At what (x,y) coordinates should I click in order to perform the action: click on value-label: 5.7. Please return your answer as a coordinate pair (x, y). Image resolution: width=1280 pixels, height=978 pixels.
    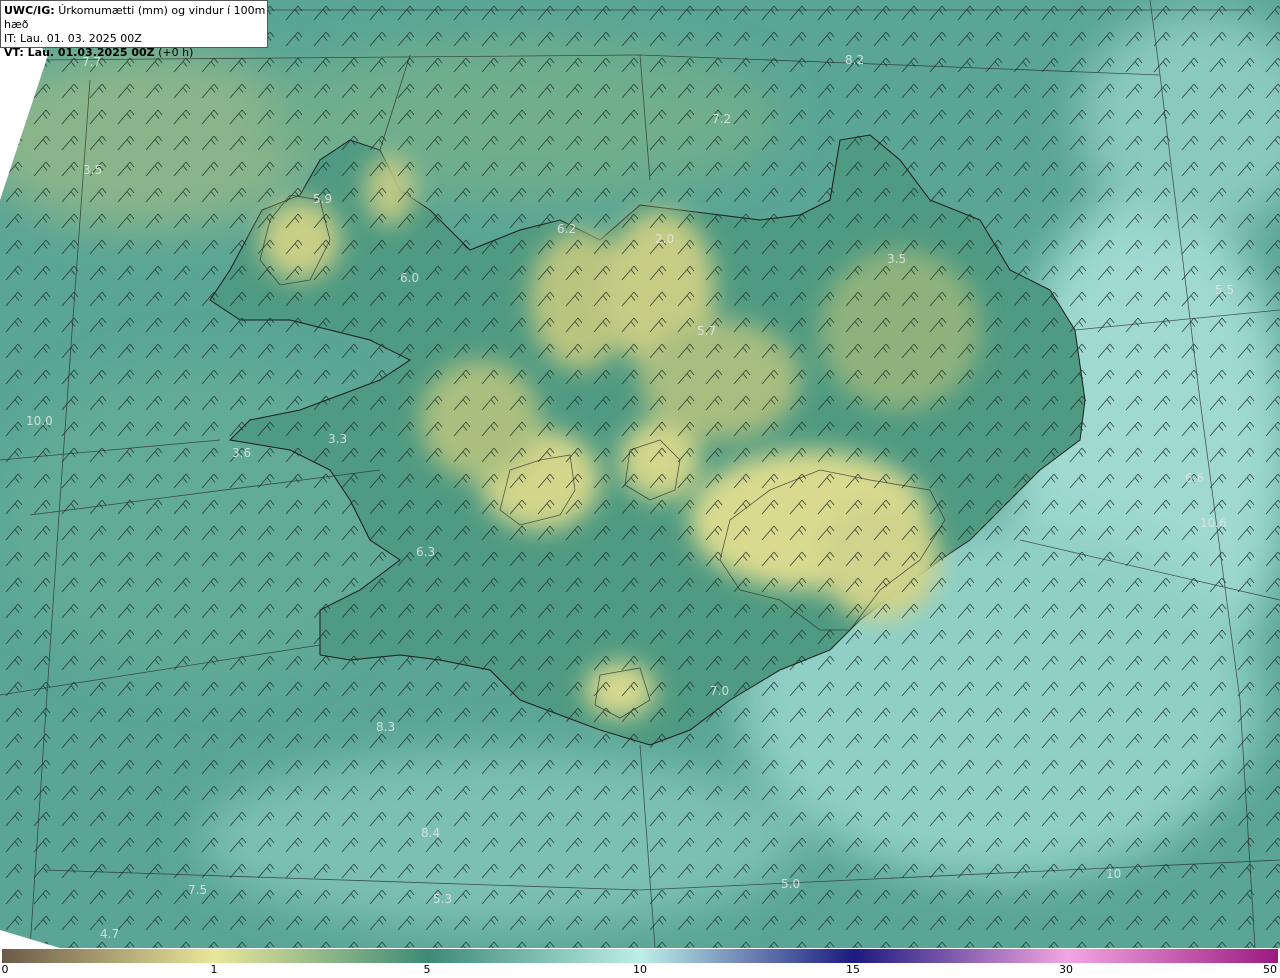
    Looking at the image, I should click on (706, 331).